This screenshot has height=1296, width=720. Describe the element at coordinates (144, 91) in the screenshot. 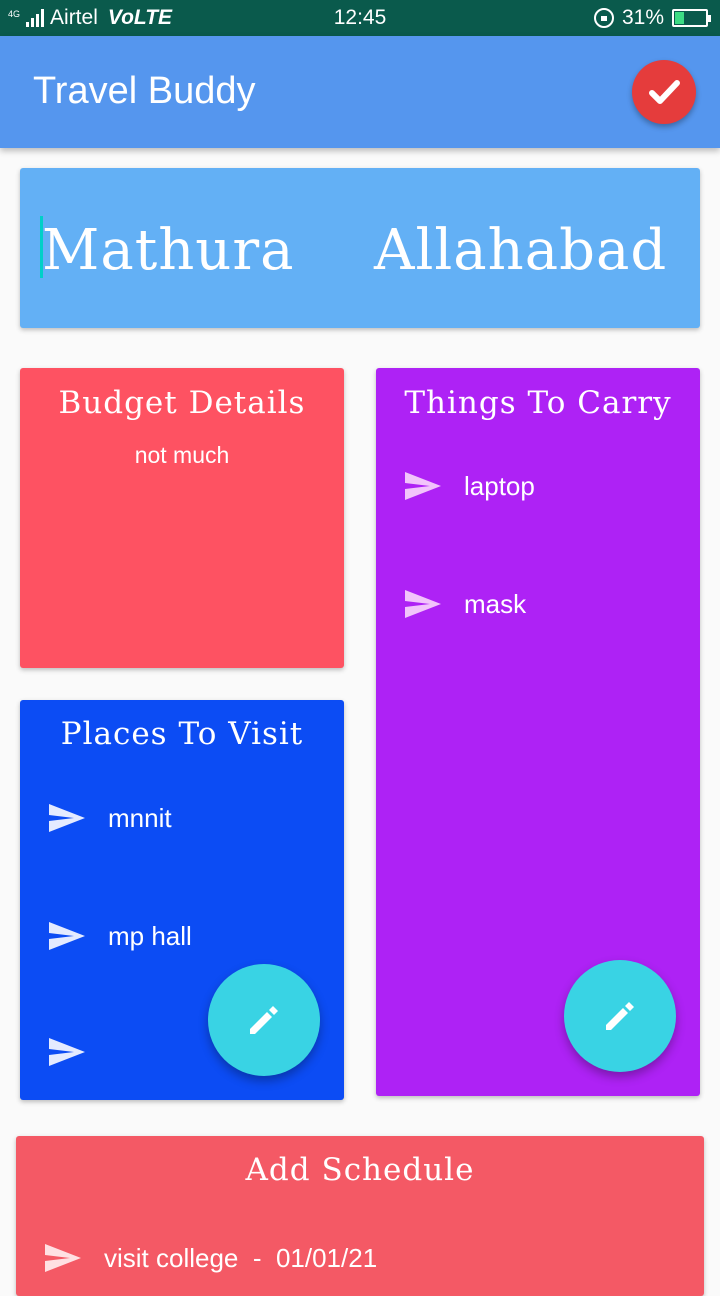

I see `app-title: Travel Buddy` at that location.